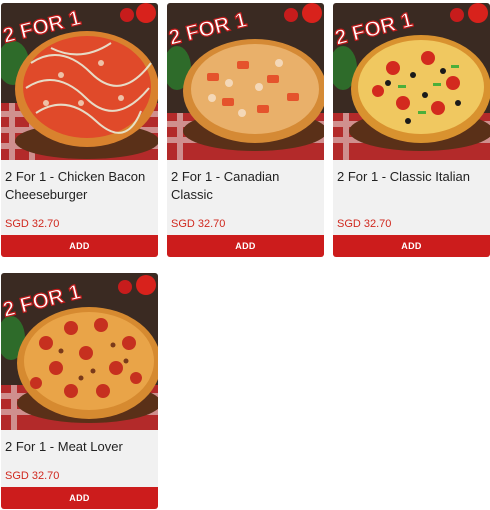 The width and height of the screenshot is (490, 510). Describe the element at coordinates (411, 81) in the screenshot. I see `classic-italian-pizza-image: 2 FOR 1` at that location.